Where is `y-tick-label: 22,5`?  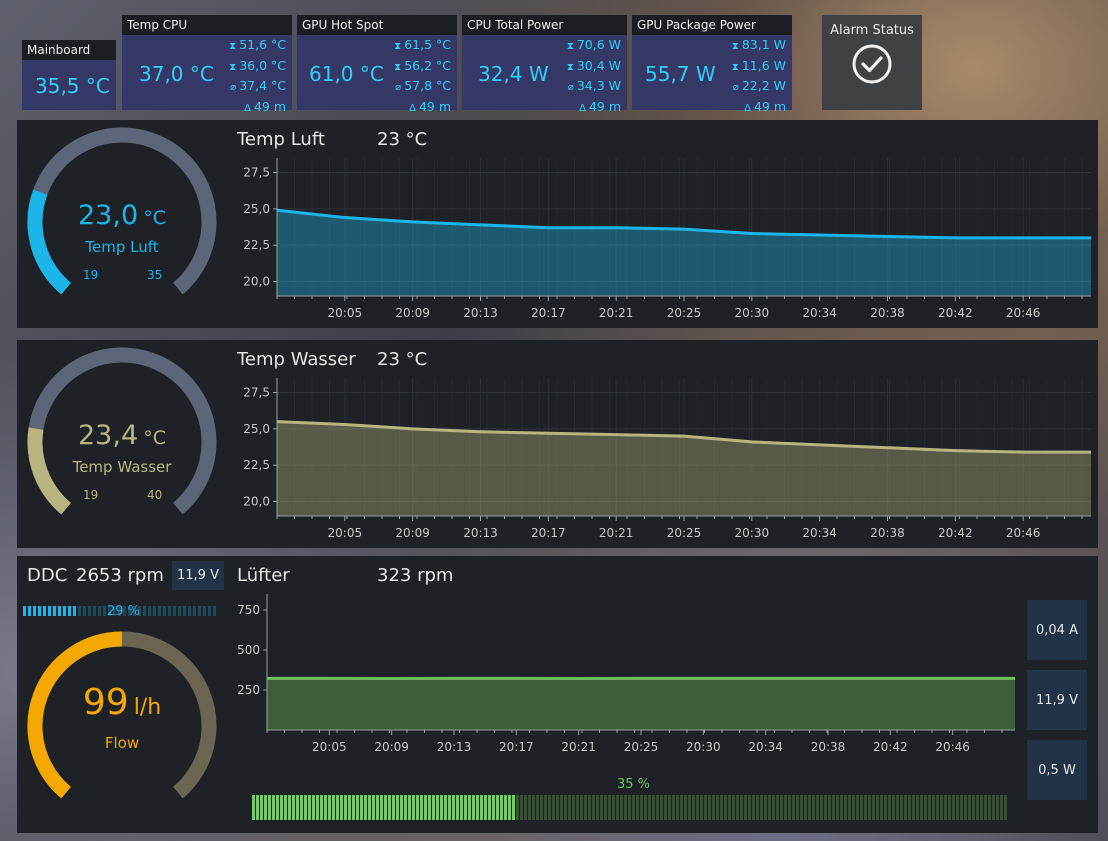 y-tick-label: 22,5 is located at coordinates (256, 465).